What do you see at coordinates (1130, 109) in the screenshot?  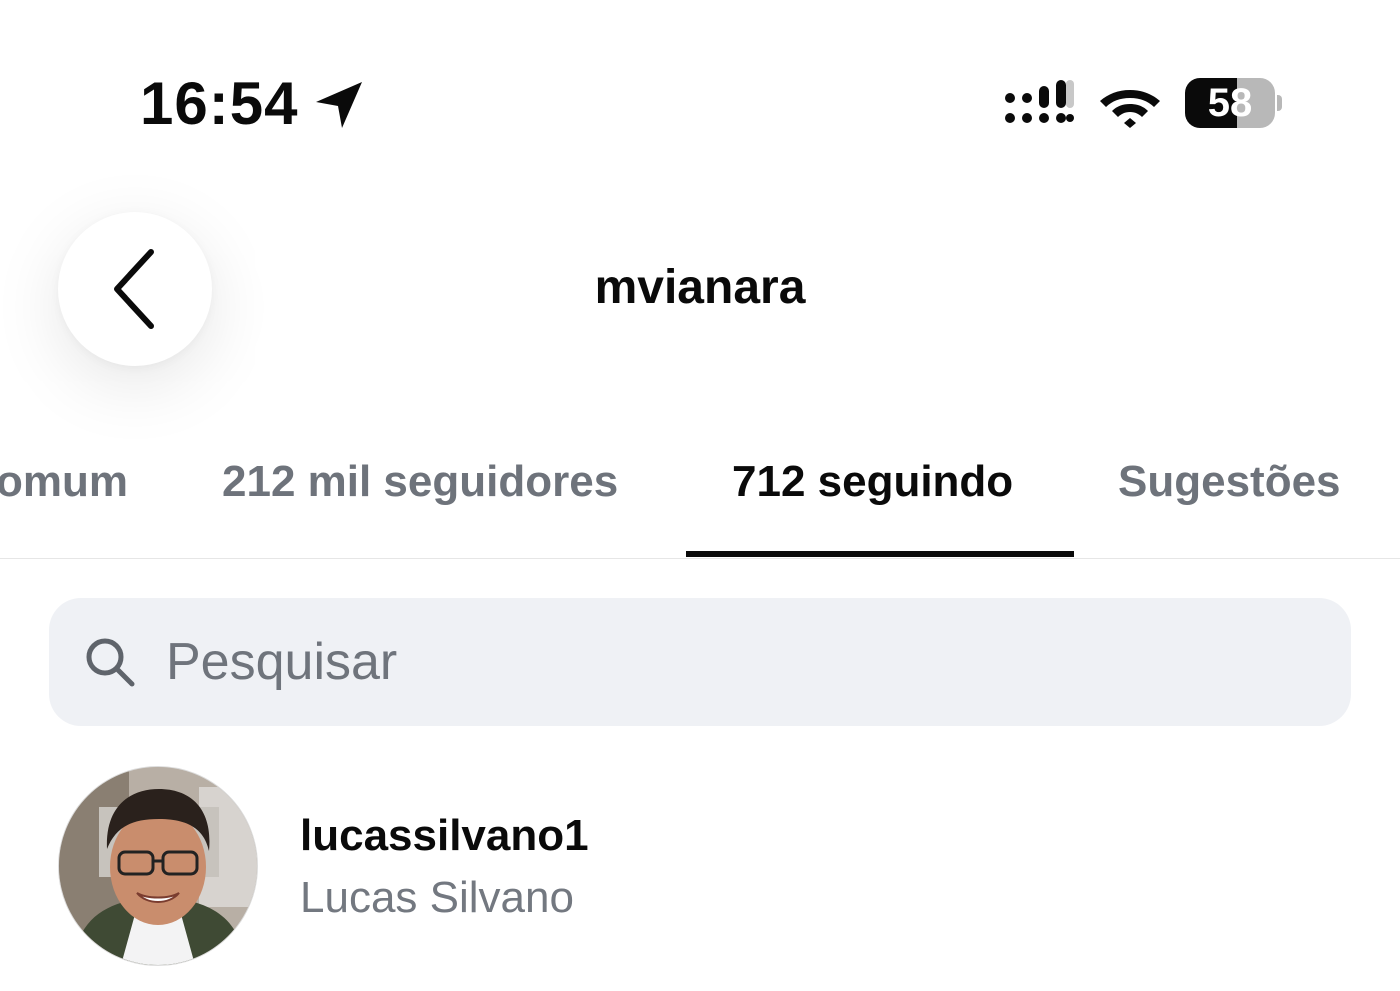 I see `wifi-icon` at bounding box center [1130, 109].